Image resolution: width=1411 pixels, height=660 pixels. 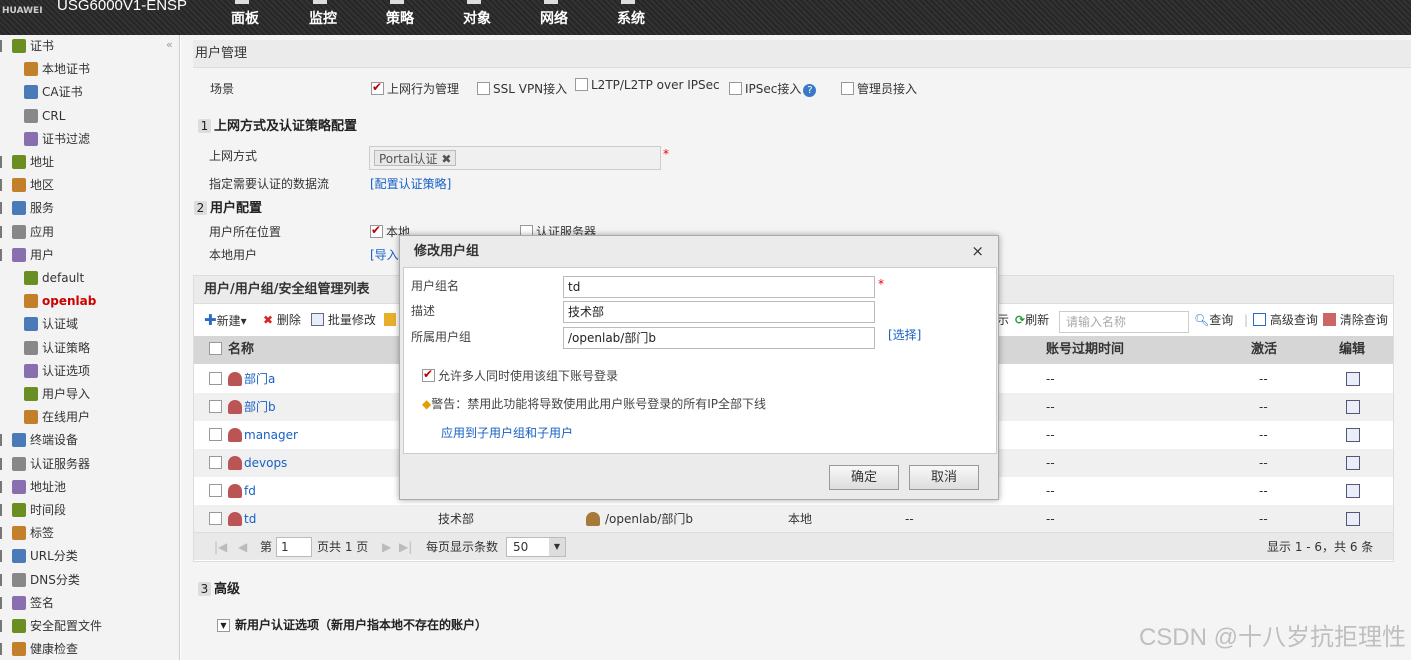 What do you see at coordinates (323, 14) in the screenshot?
I see `nav-monitor: 监控` at bounding box center [323, 14].